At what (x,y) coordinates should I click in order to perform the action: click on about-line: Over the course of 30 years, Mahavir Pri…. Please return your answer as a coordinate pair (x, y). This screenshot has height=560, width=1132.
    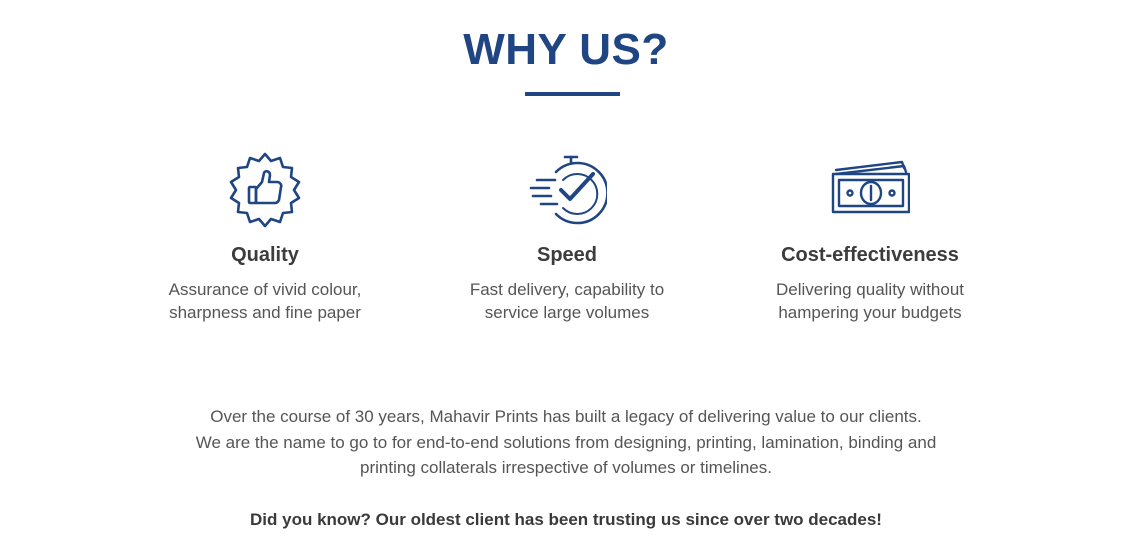
    Looking at the image, I should click on (566, 416).